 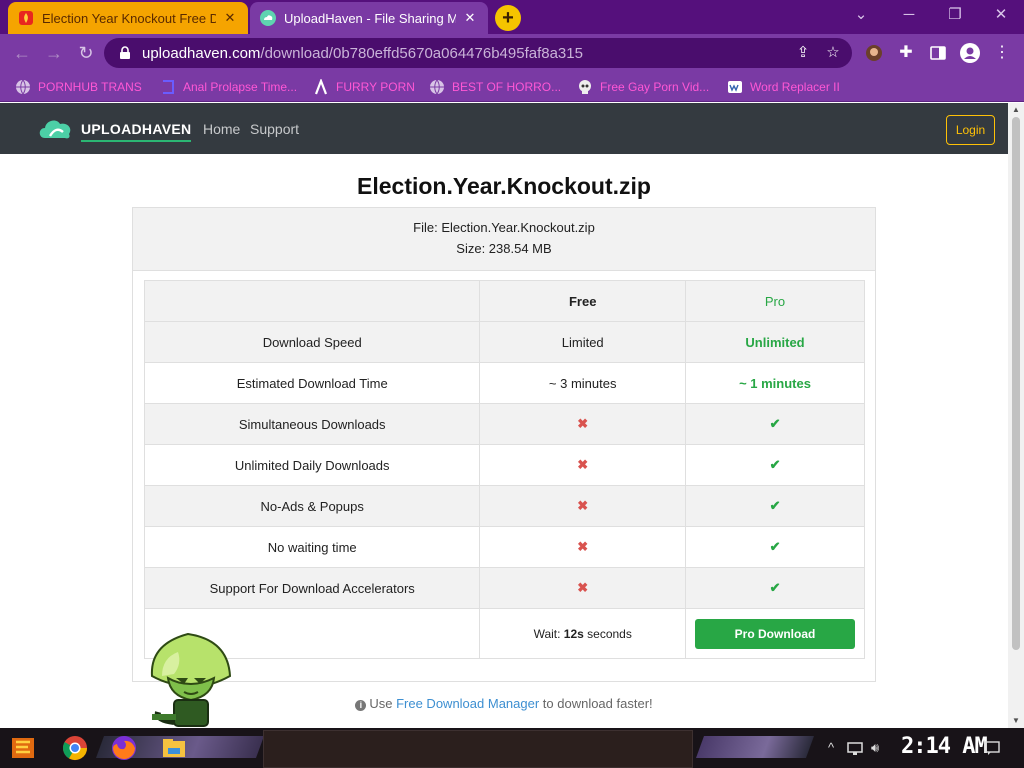 I want to click on free-download-manager-link: Free Download Manager, so click(x=467, y=703).